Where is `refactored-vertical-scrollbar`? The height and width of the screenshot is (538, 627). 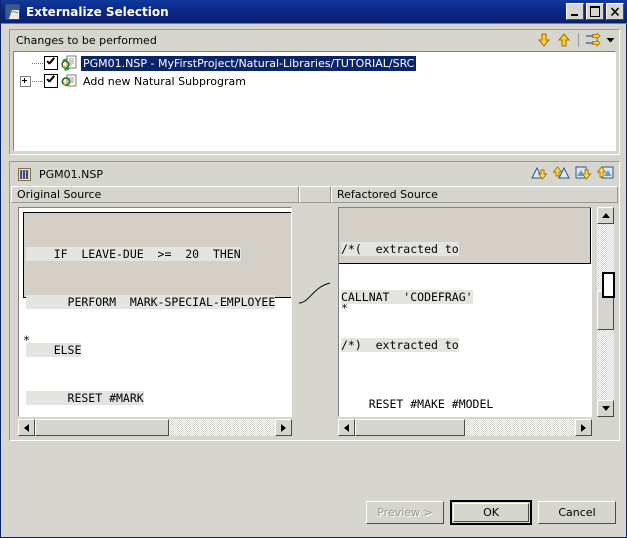 refactored-vertical-scrollbar is located at coordinates (605, 312).